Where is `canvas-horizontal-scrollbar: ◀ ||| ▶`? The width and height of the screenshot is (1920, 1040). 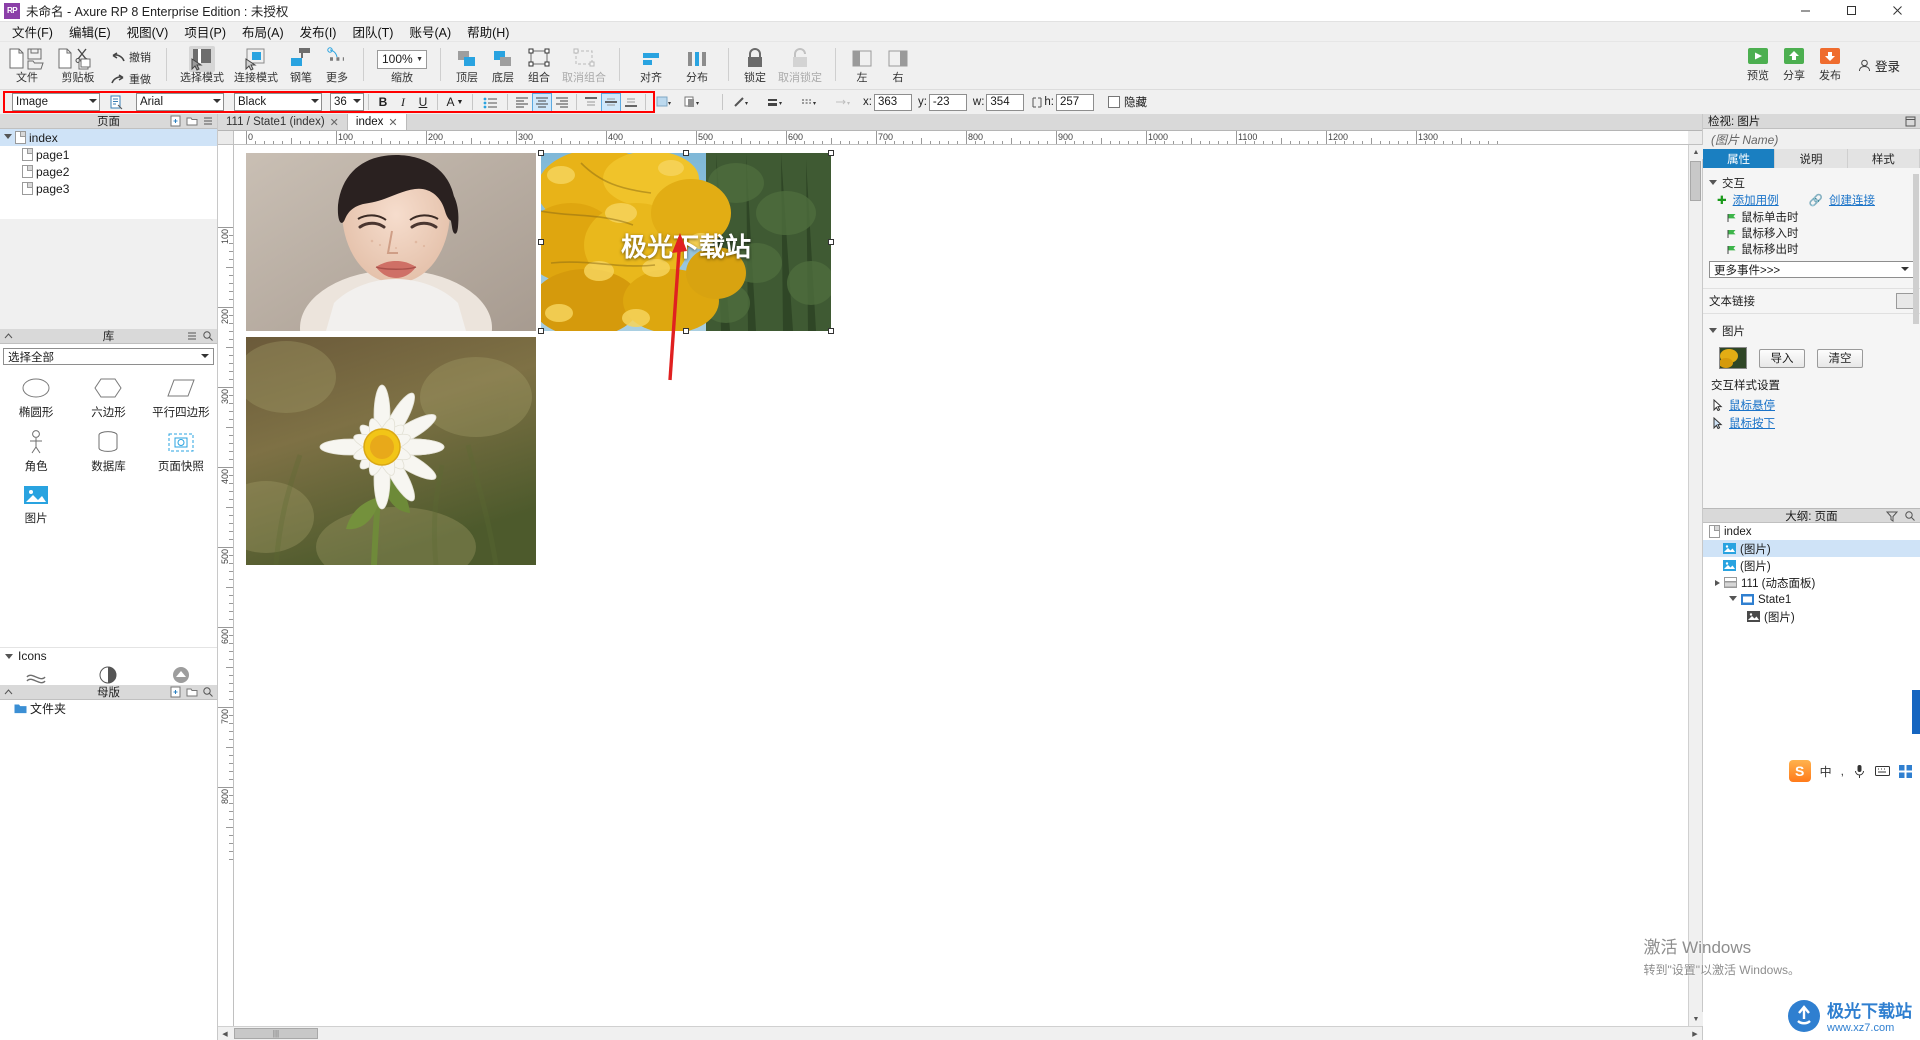 canvas-horizontal-scrollbar: ◀ ||| ▶ is located at coordinates (960, 1033).